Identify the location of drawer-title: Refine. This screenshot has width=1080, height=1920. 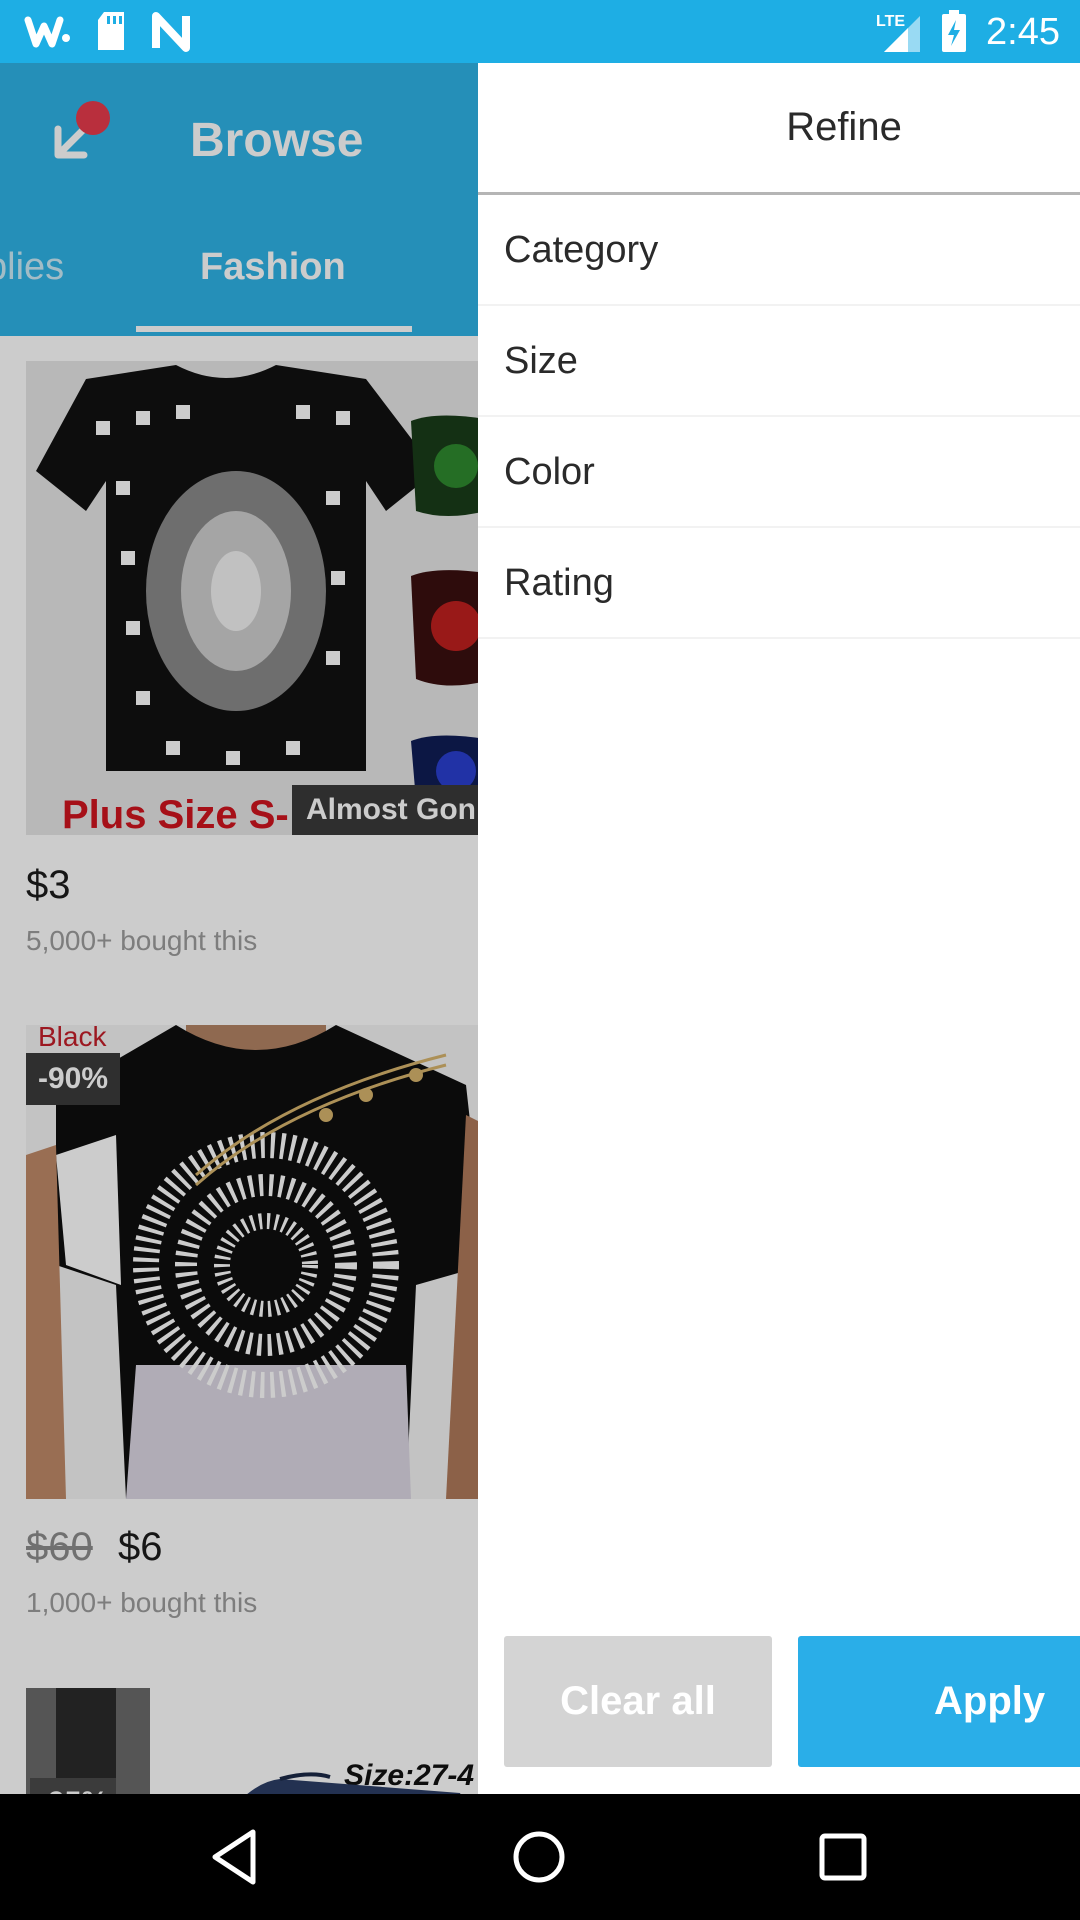
(844, 127).